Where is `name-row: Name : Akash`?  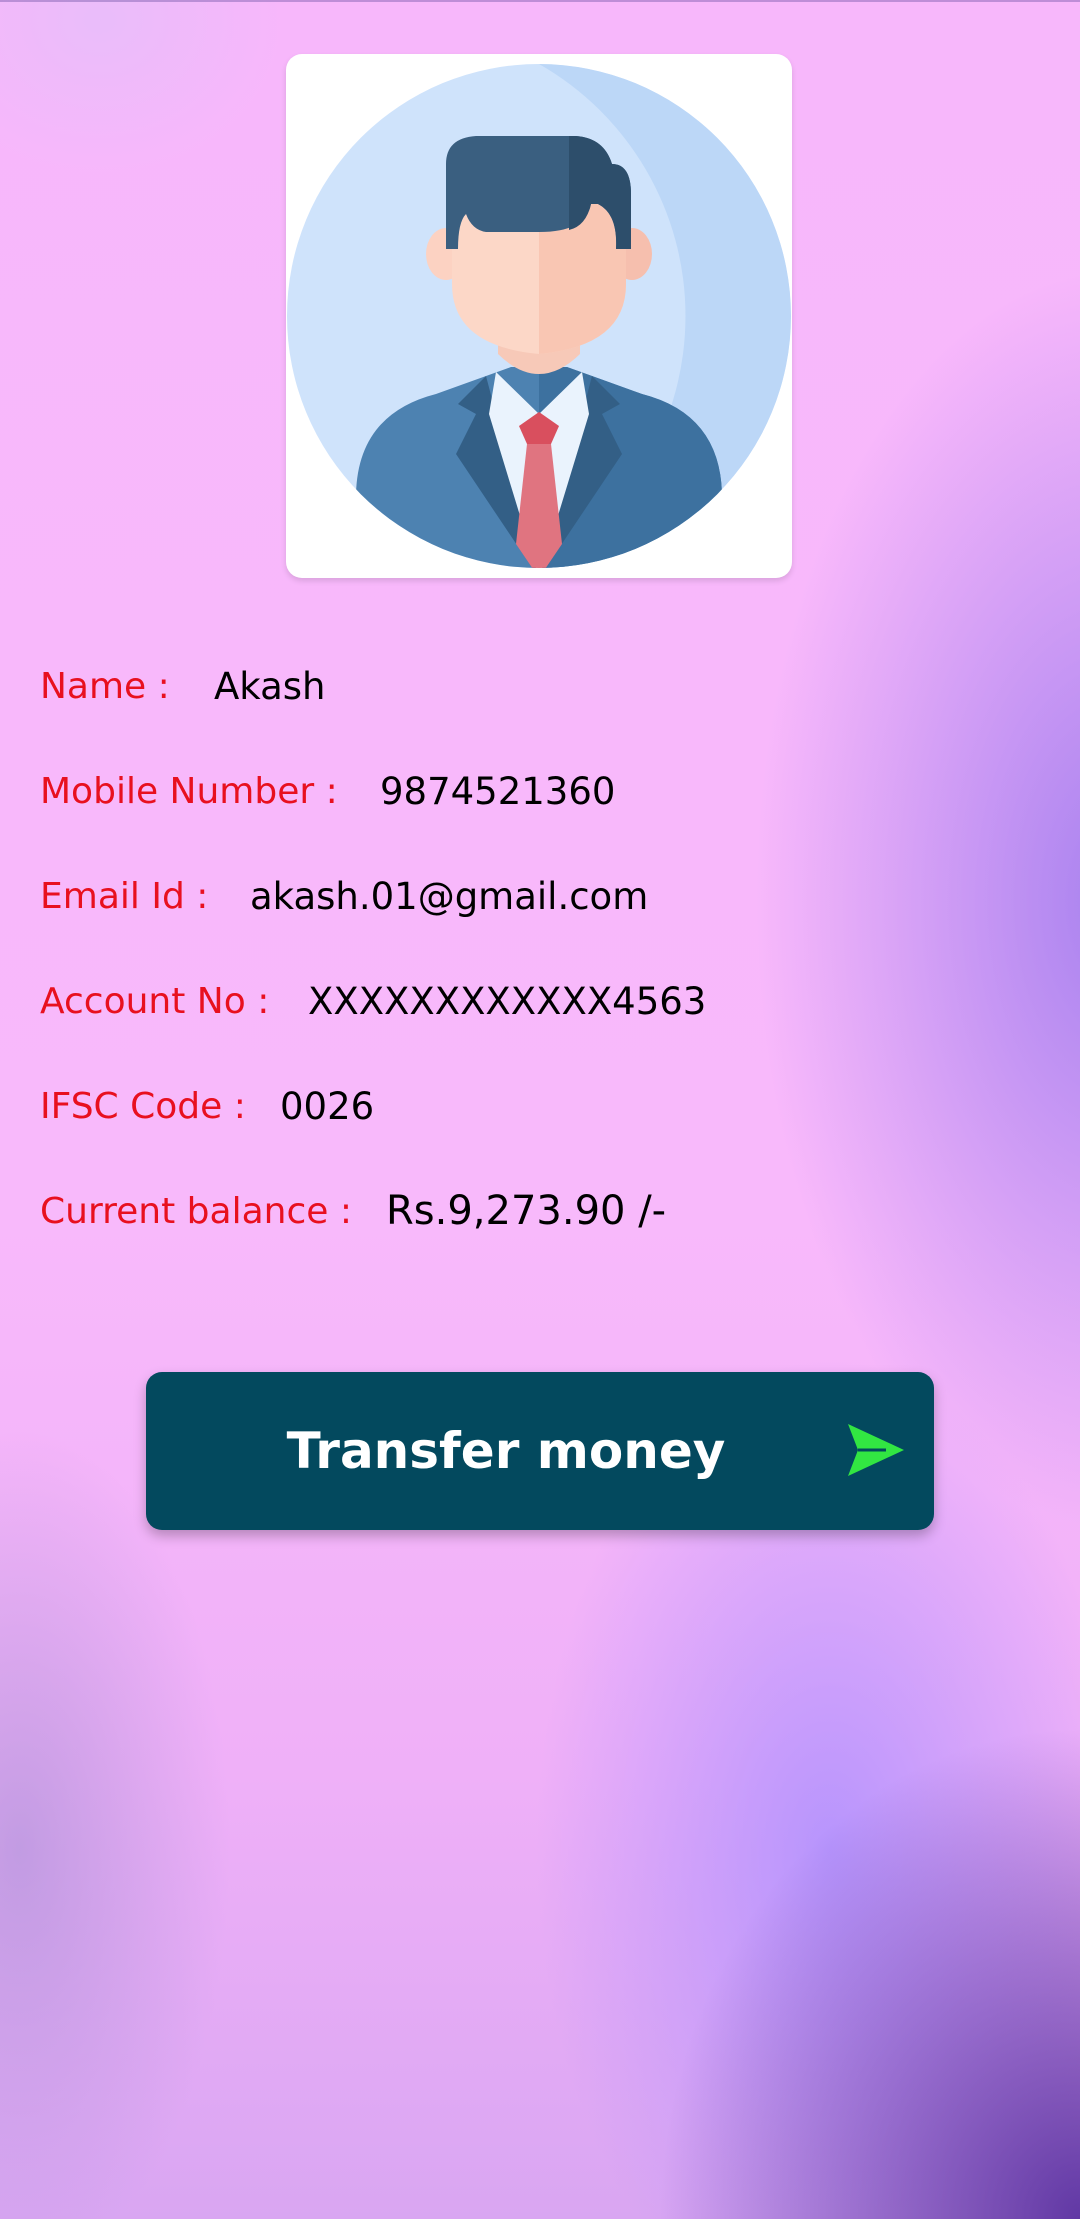 name-row: Name : Akash is located at coordinates (183, 686).